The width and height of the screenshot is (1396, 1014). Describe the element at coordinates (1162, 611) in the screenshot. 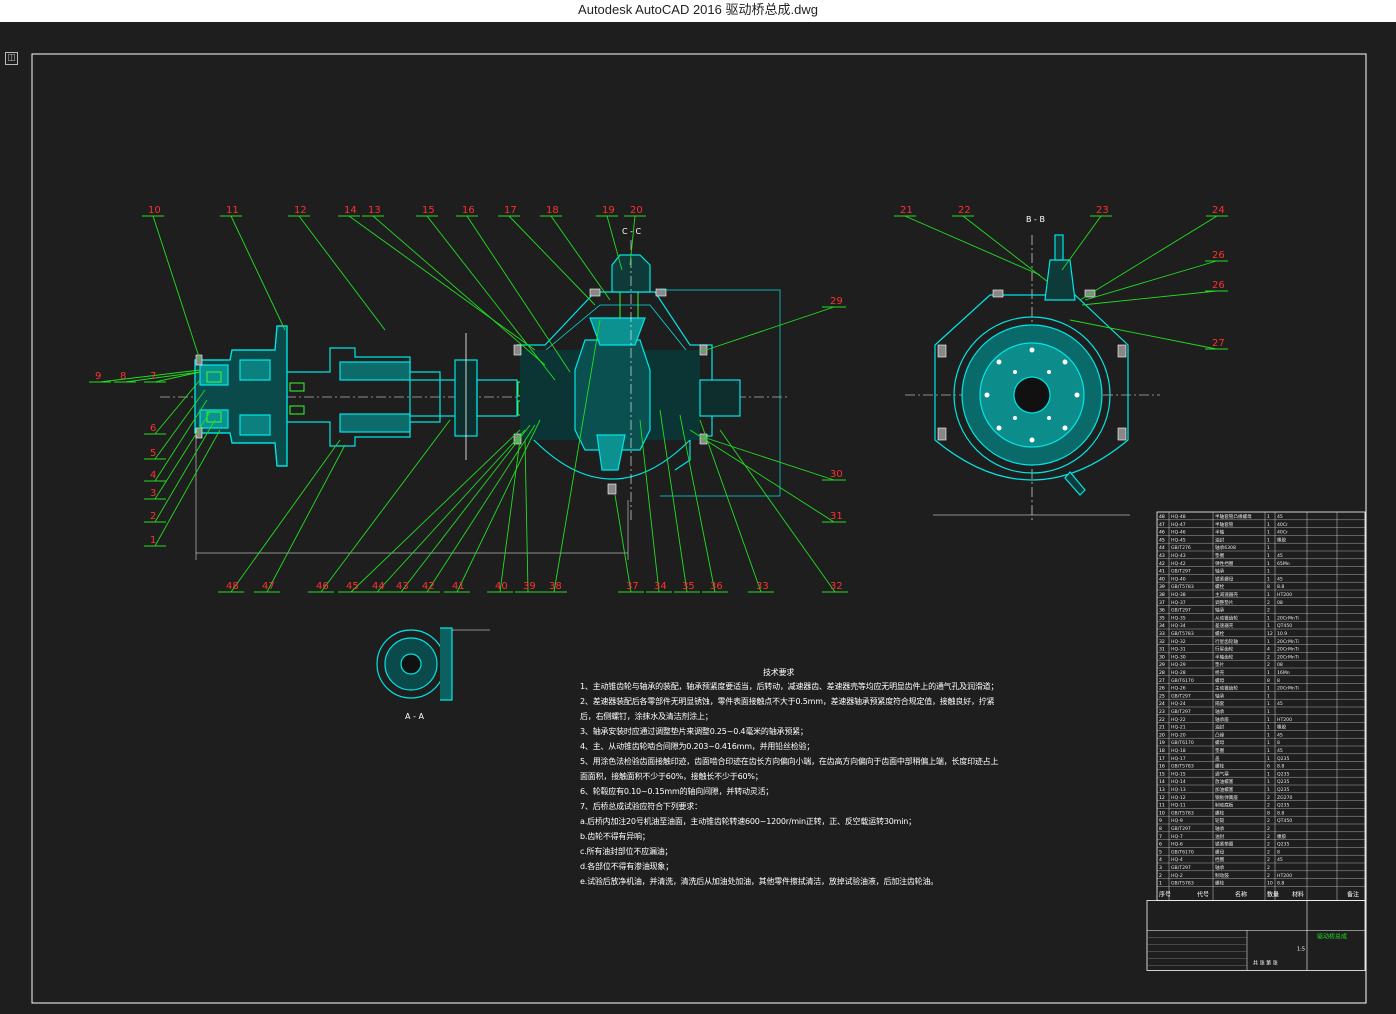

I see `bom-cell: 36` at that location.